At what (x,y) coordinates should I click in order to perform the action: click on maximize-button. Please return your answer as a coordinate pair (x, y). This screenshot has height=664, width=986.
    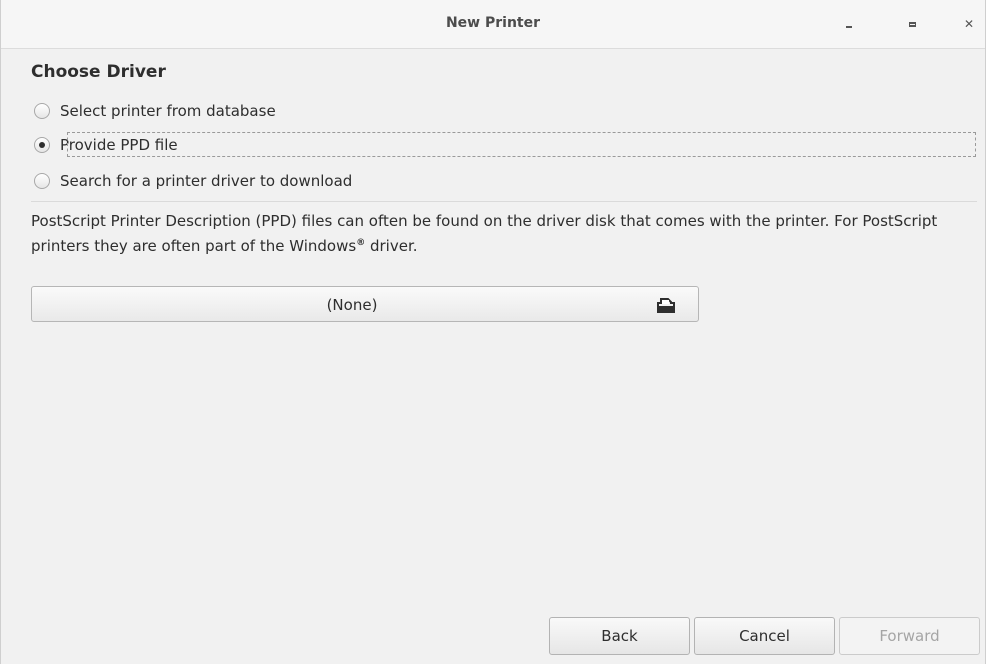
    Looking at the image, I should click on (912, 24).